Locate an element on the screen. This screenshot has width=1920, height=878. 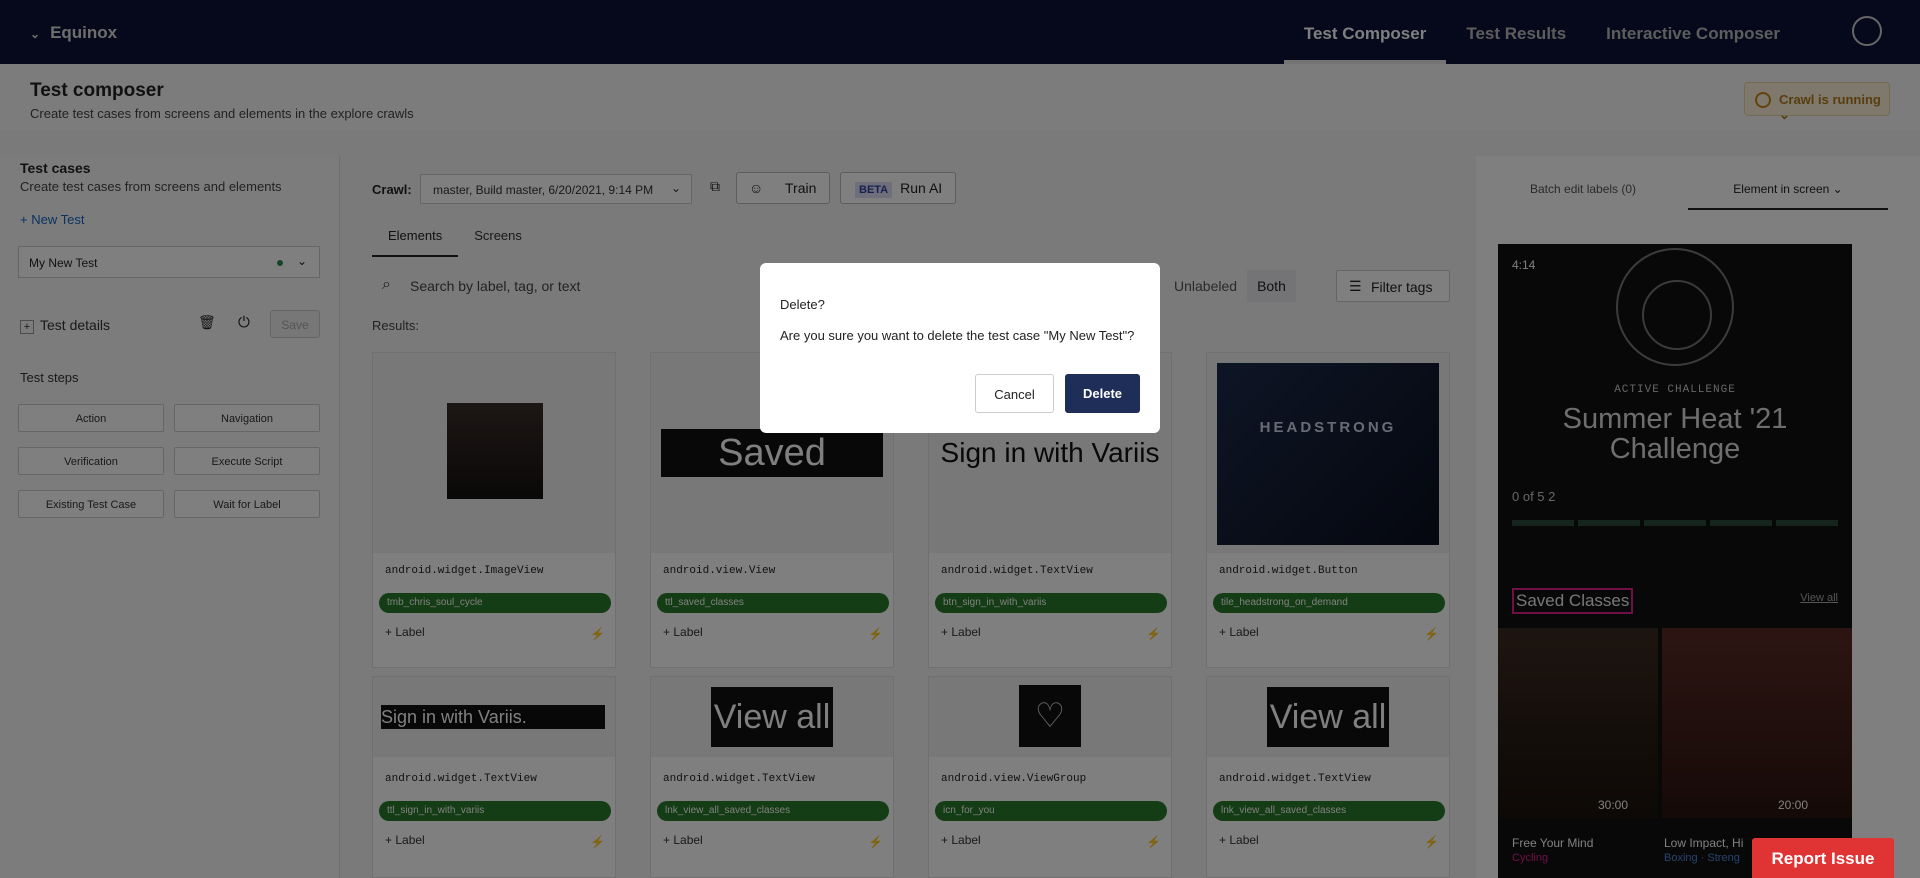
delete-button: Delete is located at coordinates (1102, 393).